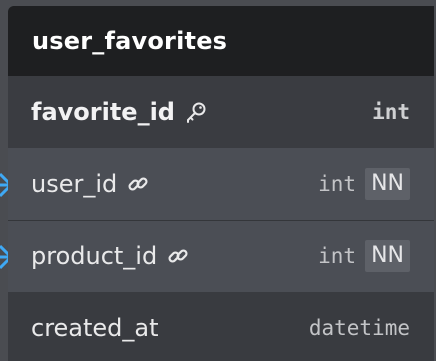  What do you see at coordinates (94, 256) in the screenshot?
I see `column-name: product_id` at bounding box center [94, 256].